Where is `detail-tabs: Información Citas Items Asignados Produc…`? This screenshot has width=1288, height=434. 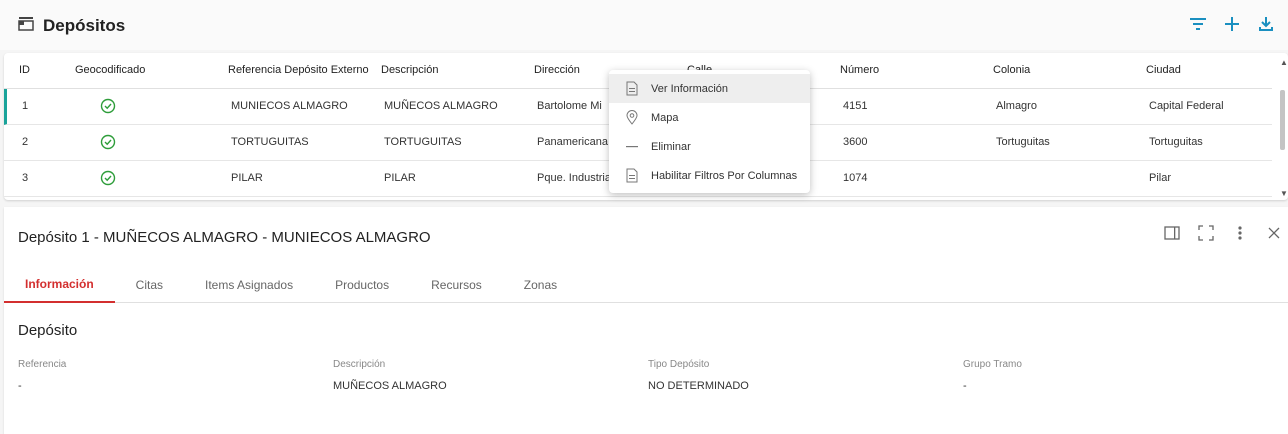
detail-tabs: Información Citas Items Asignados Produc… is located at coordinates (646, 285).